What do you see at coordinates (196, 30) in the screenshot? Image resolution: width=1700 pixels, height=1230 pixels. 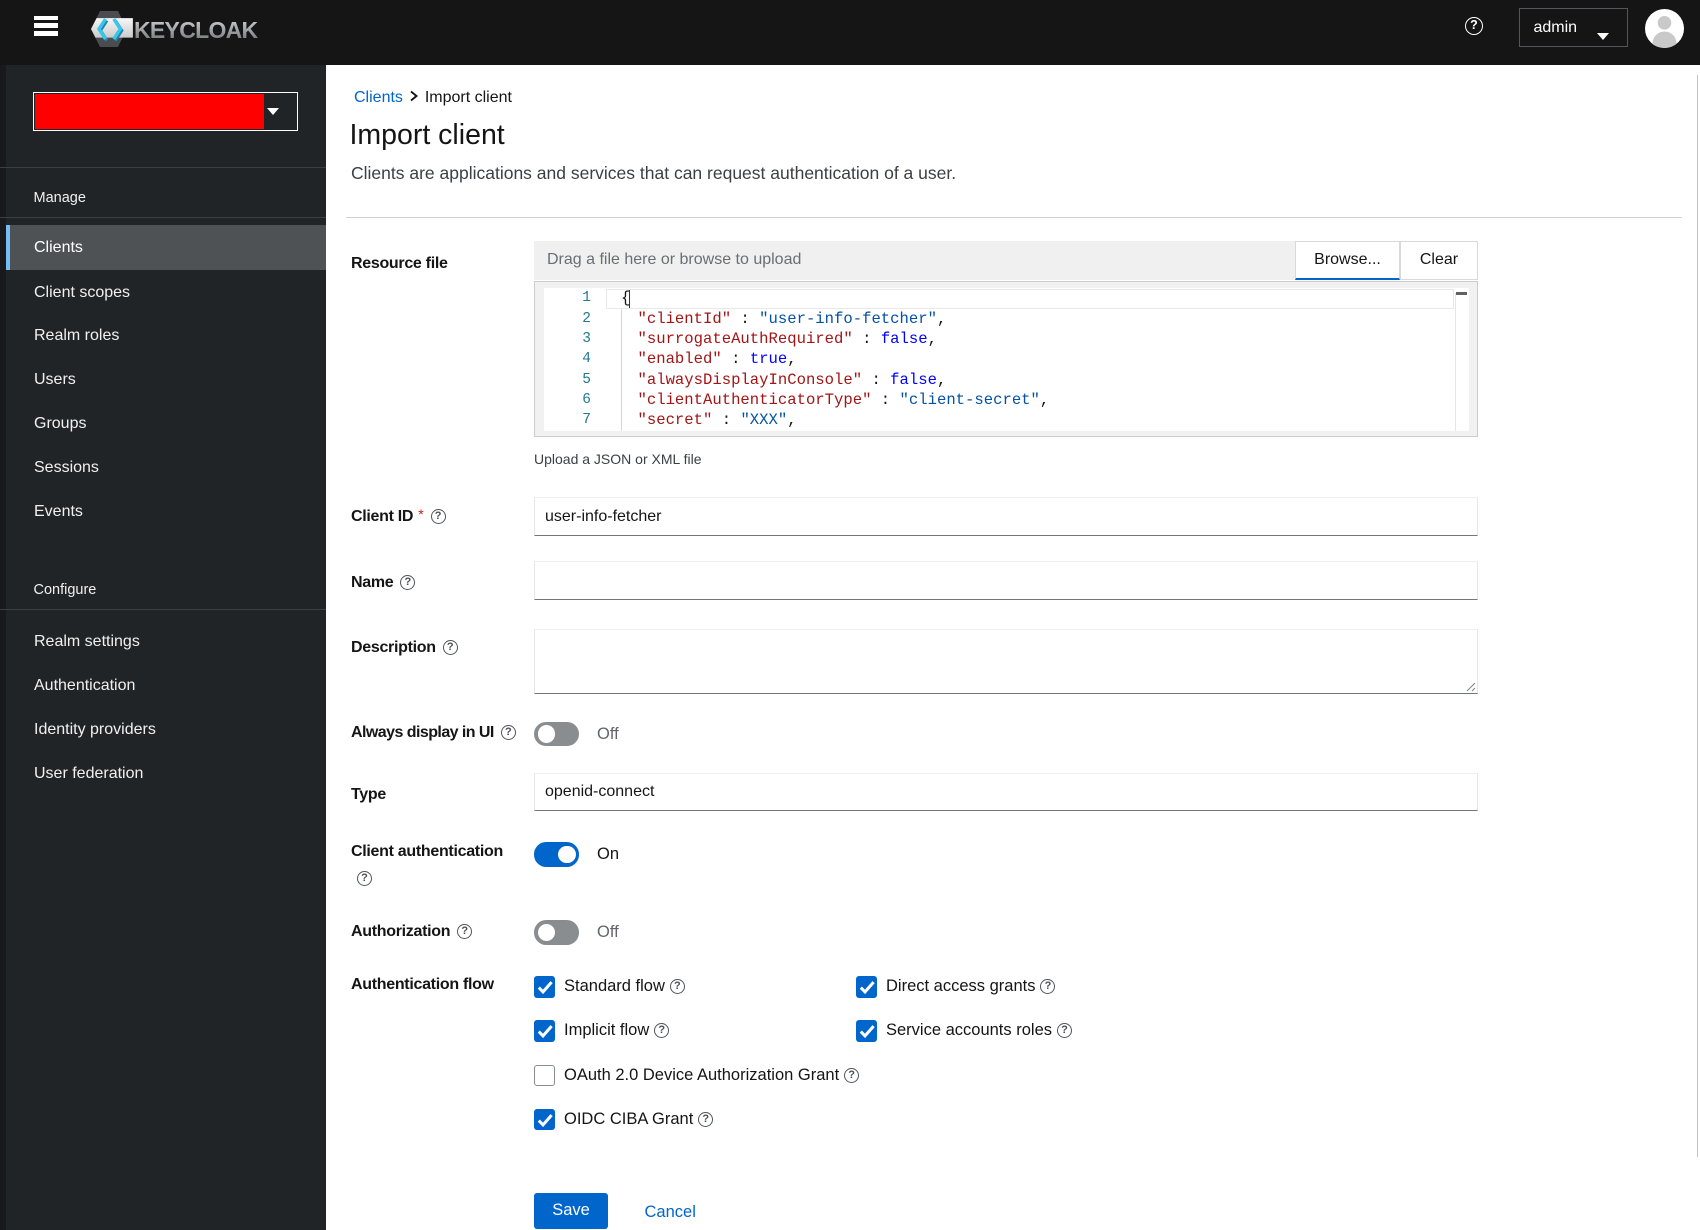 I see `svg-text: KEYCLOAK` at bounding box center [196, 30].